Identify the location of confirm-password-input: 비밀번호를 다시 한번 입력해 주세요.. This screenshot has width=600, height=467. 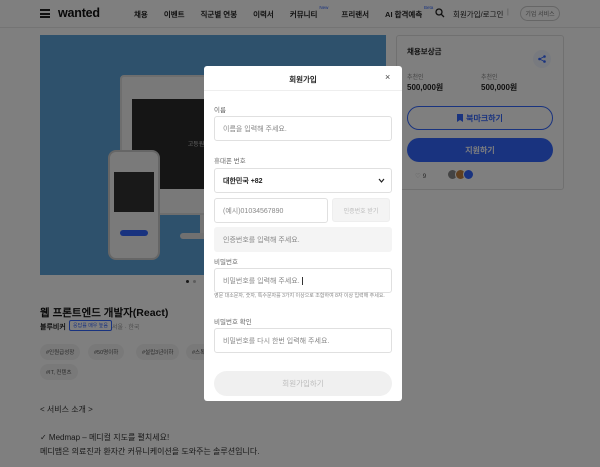
(303, 340).